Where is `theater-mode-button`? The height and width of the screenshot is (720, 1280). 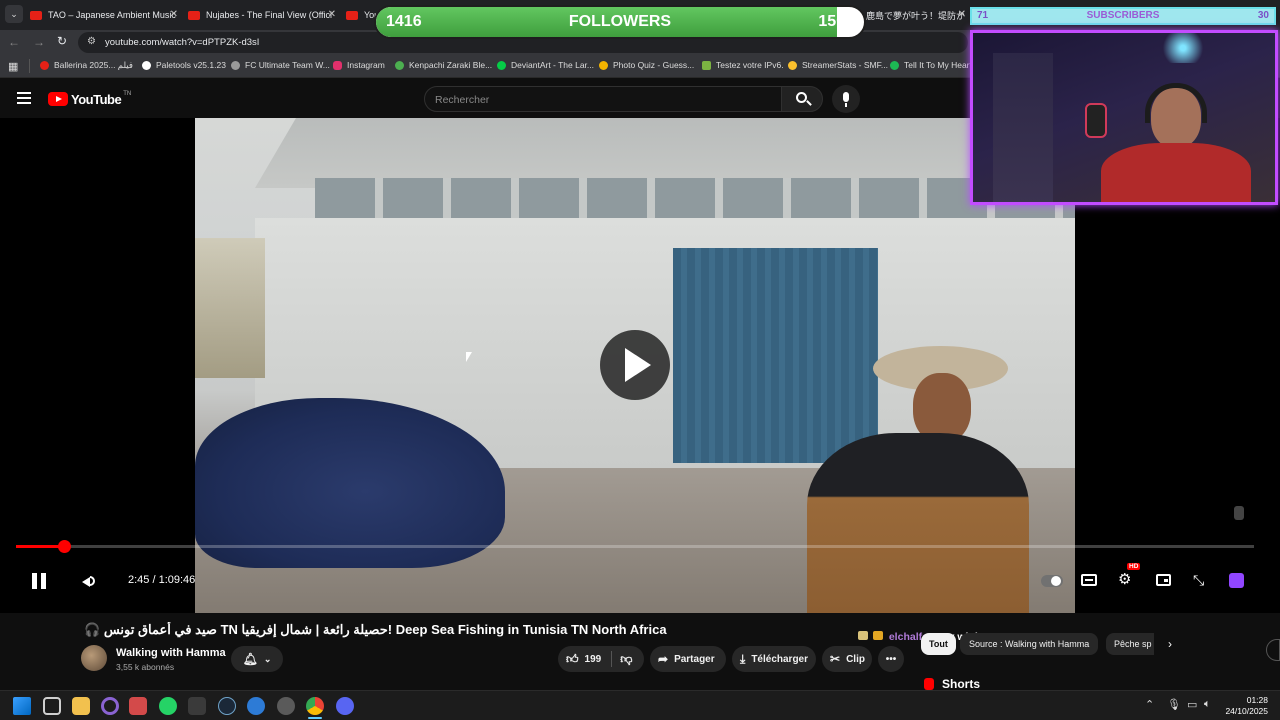 theater-mode-button is located at coordinates (1163, 580).